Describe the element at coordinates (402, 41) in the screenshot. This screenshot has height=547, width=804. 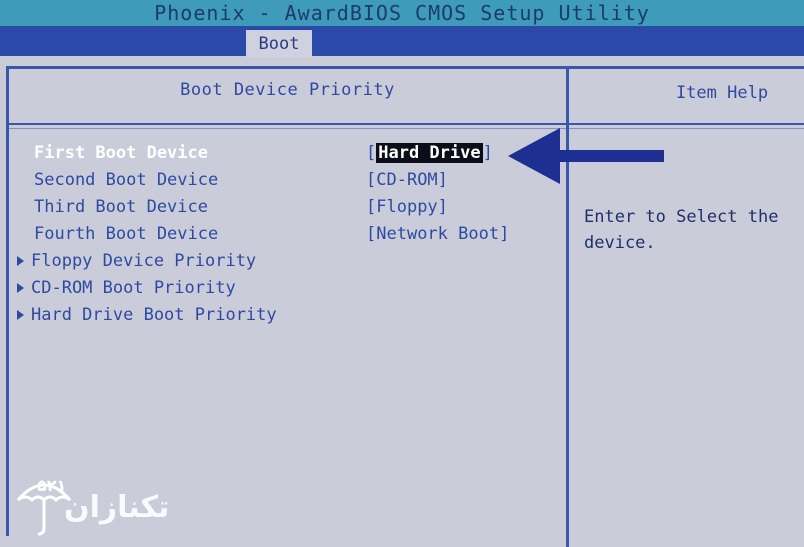
I see `menu-bar` at that location.